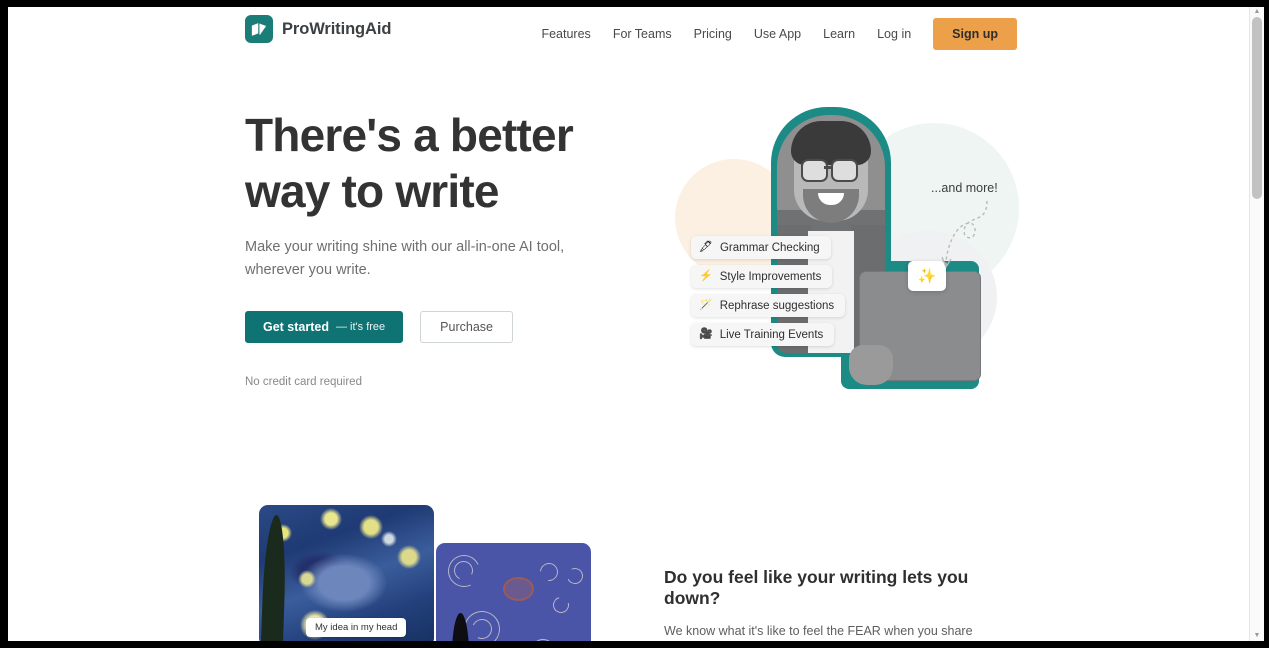  What do you see at coordinates (777, 34) in the screenshot?
I see `nav-item-use-app: Use App` at bounding box center [777, 34].